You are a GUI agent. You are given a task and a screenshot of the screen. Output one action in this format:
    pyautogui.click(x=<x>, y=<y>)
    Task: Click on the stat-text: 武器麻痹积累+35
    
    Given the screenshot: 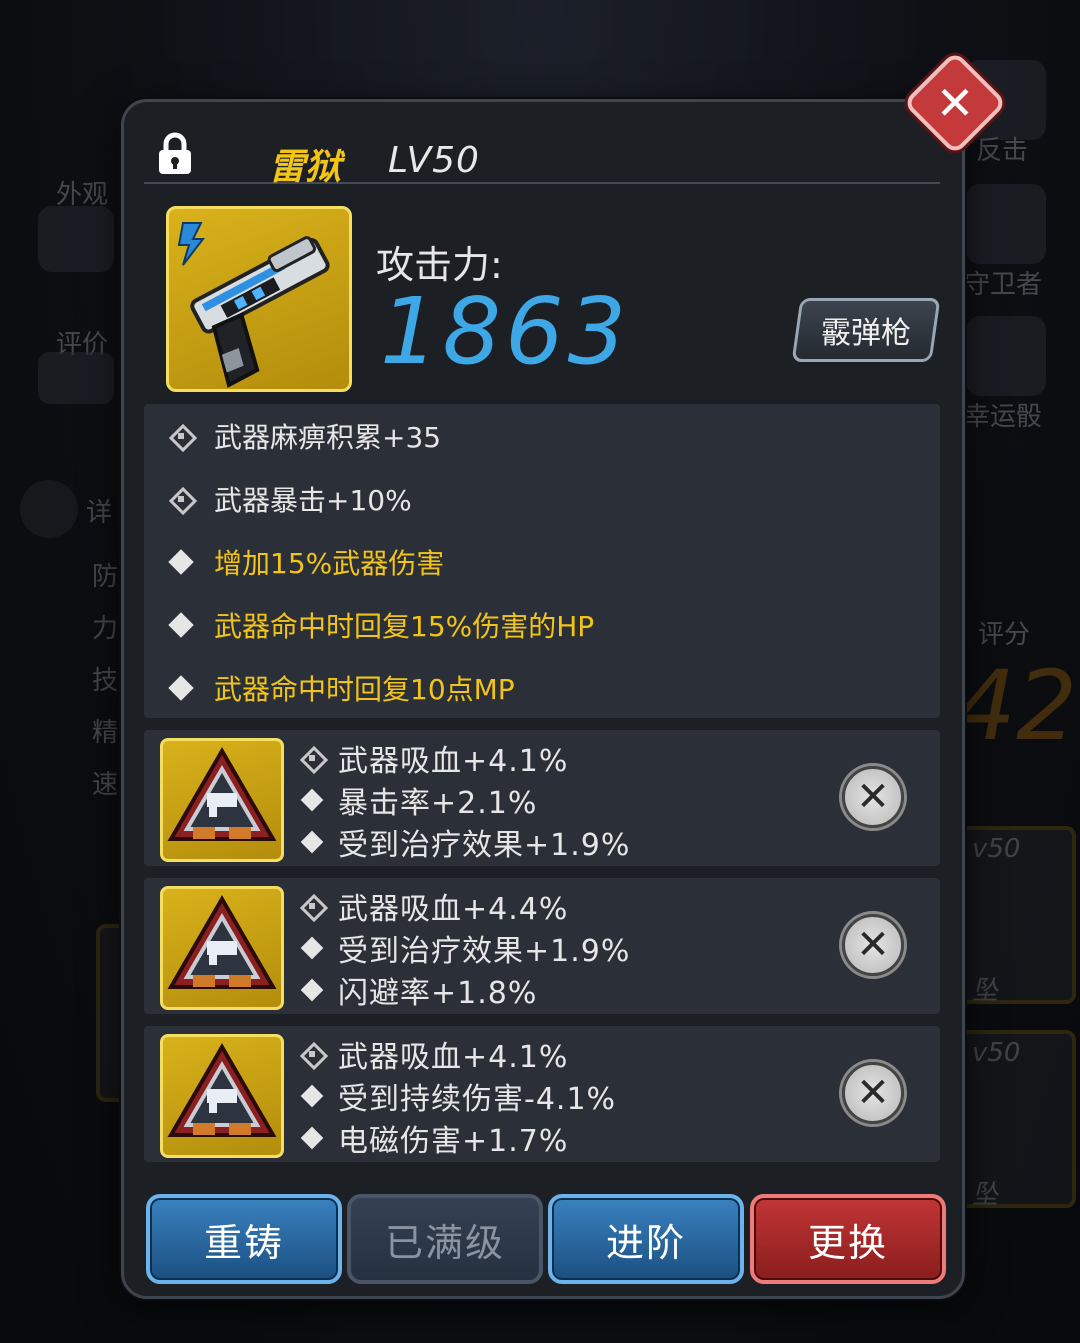 What is the action you would take?
    pyautogui.click(x=328, y=437)
    